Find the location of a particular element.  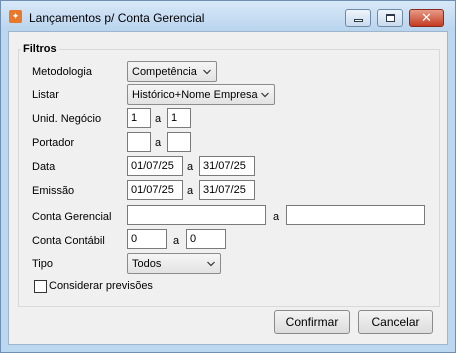

tipo-label: Tipo is located at coordinates (42, 264).